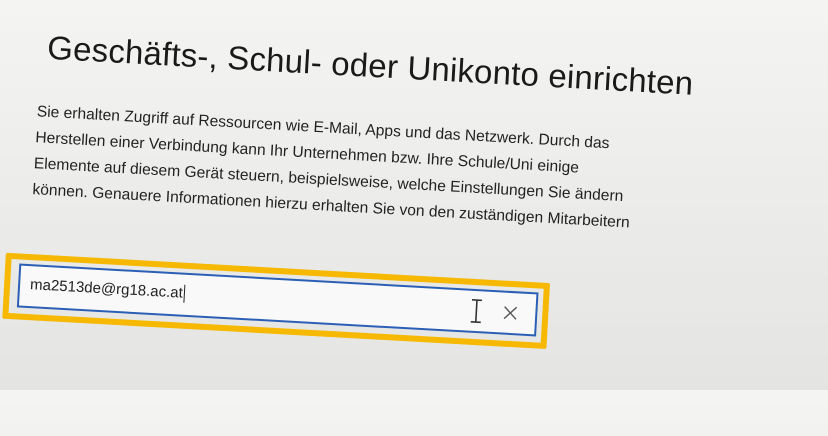 This screenshot has width=828, height=436. I want to click on i-beam-cursor-icon, so click(476, 311).